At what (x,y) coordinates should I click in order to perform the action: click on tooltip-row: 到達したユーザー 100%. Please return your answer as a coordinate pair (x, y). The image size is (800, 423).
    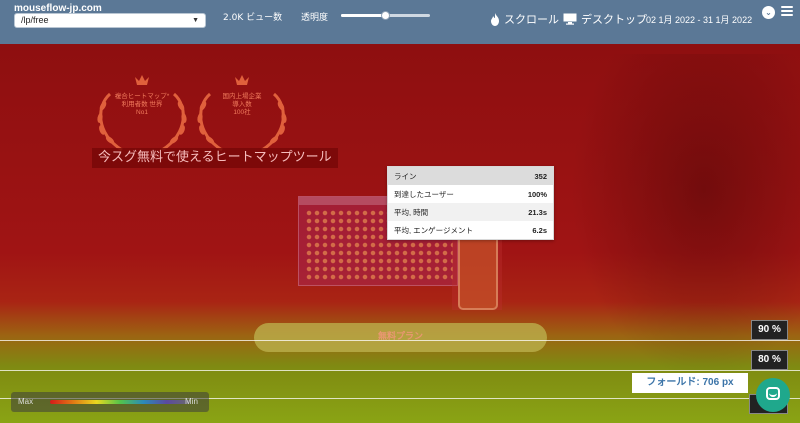
    Looking at the image, I should click on (470, 194).